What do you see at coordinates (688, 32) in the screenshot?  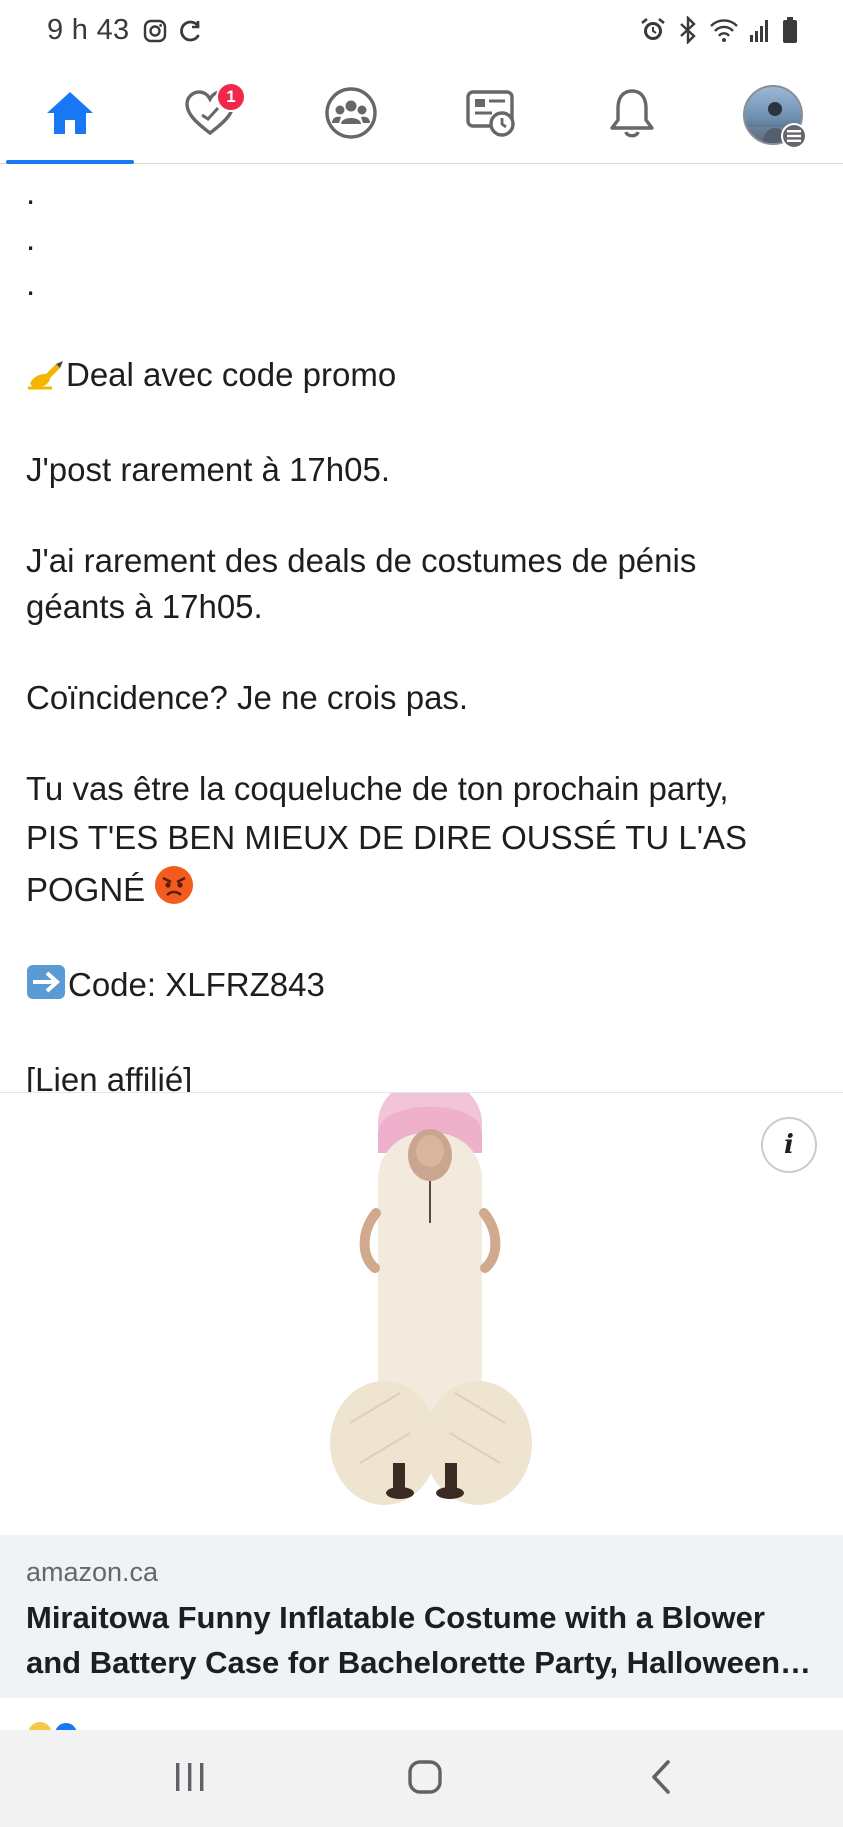 I see `bluetooth-icon` at bounding box center [688, 32].